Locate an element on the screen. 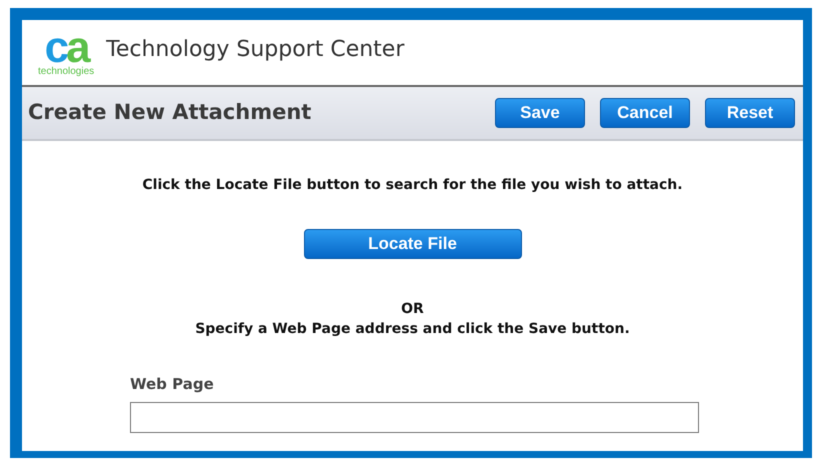 The width and height of the screenshot is (822, 462). web-page-field is located at coordinates (414, 417).